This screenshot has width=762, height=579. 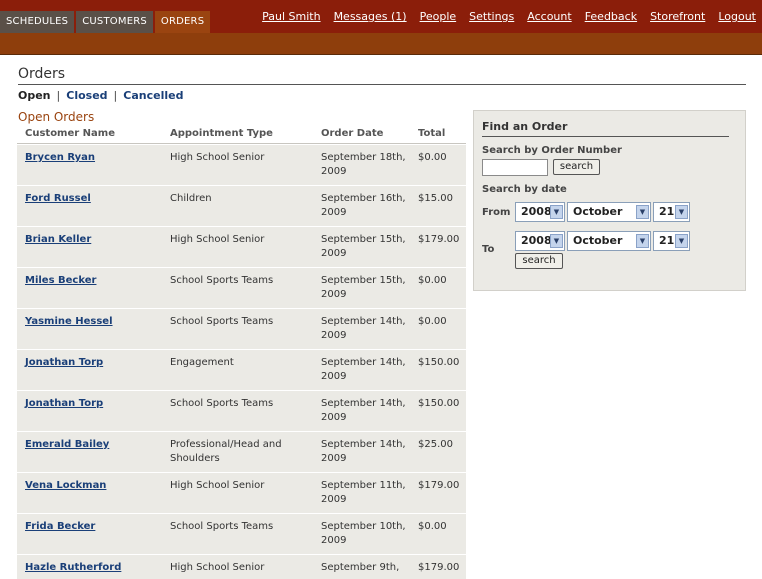 I want to click on order-date-cell: September 9th,, so click(x=361, y=570).